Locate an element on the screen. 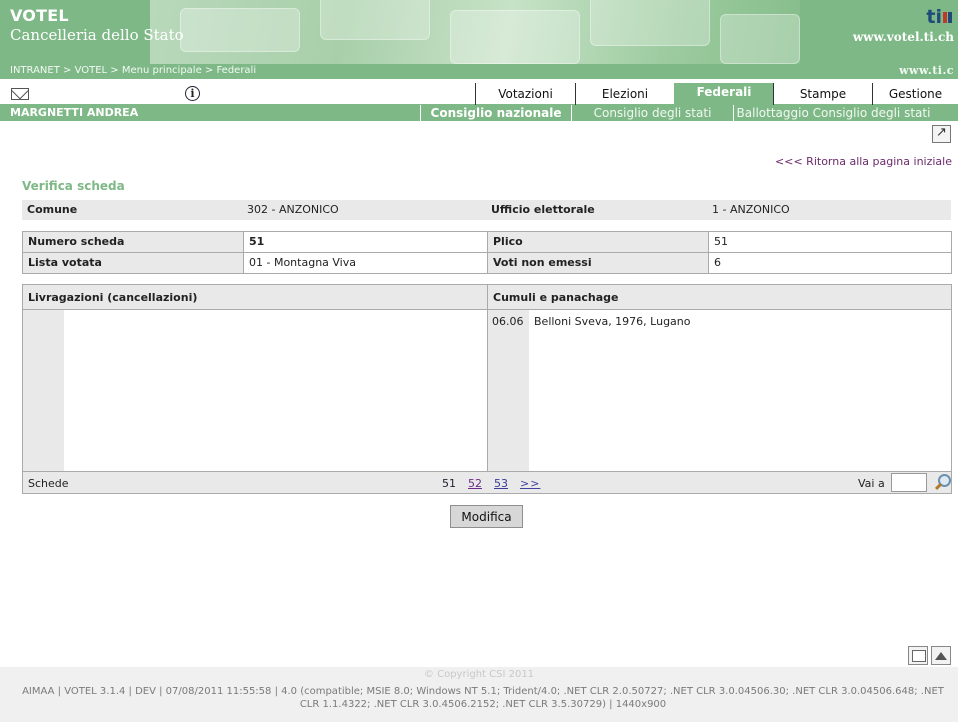  brand: VOTEL Cancelleria dello Stato is located at coordinates (97, 25).